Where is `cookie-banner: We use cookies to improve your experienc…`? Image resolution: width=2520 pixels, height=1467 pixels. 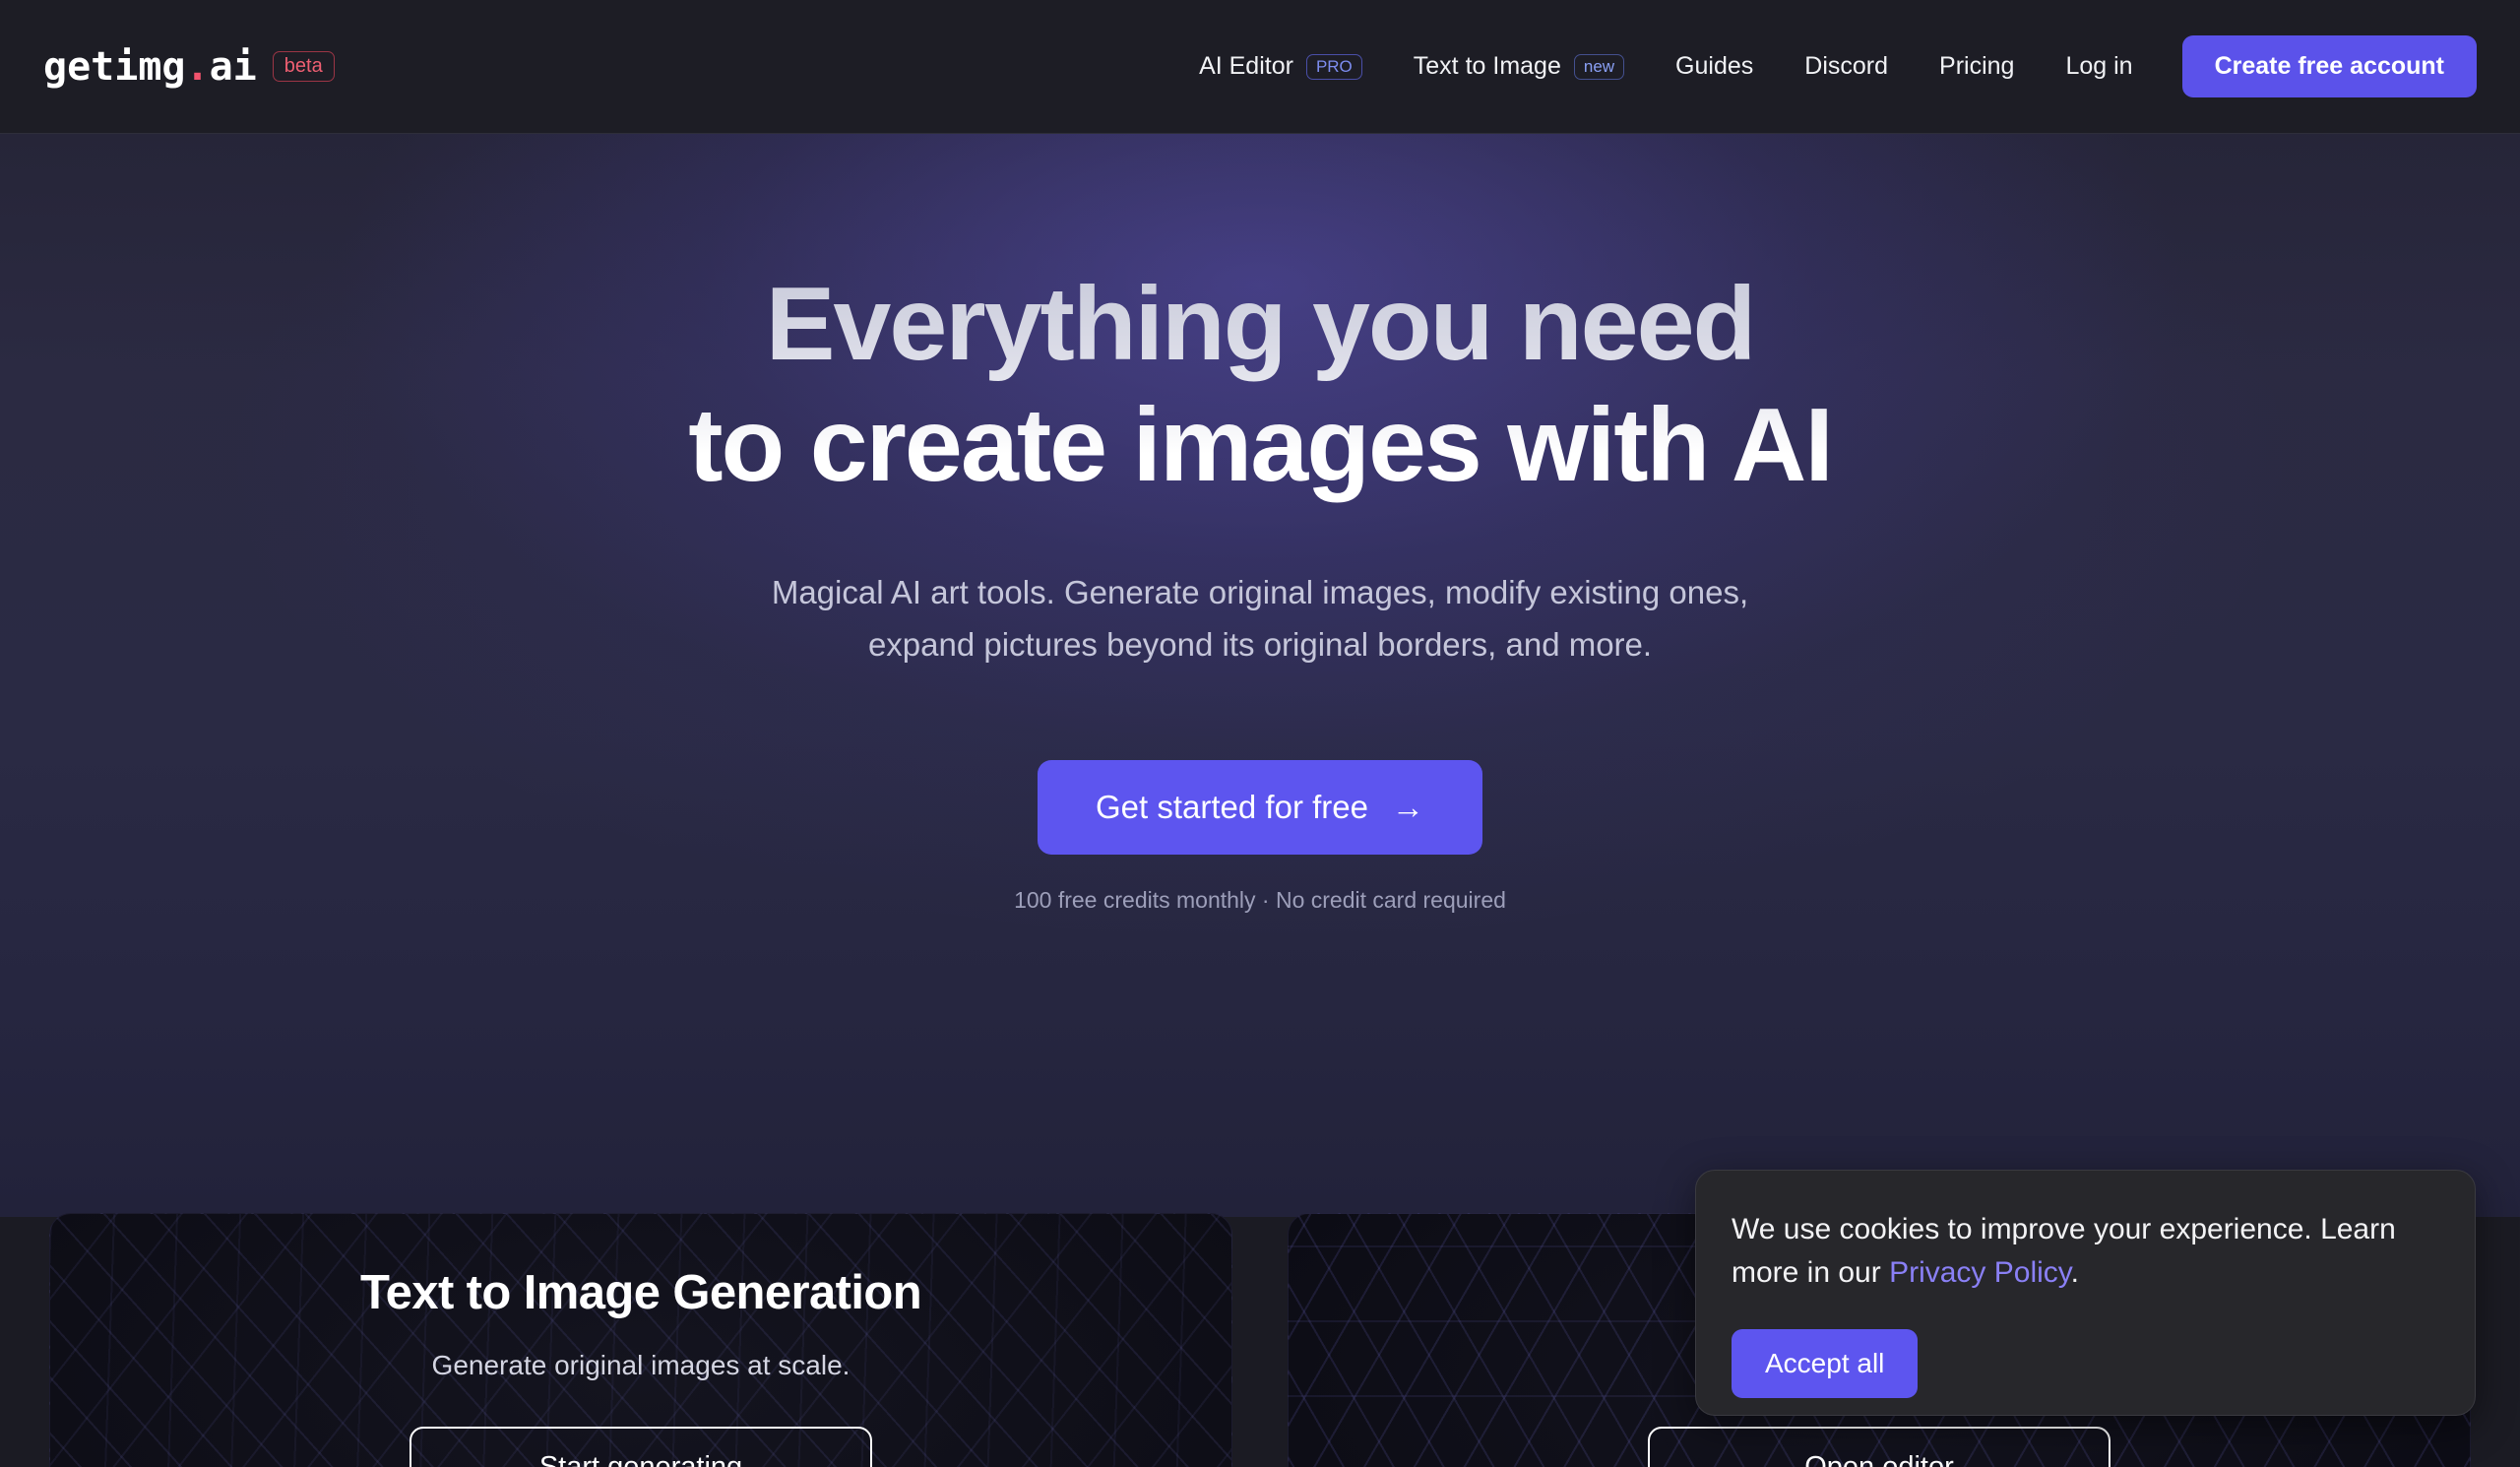
cookie-banner: We use cookies to improve your experienc… is located at coordinates (2085, 1293).